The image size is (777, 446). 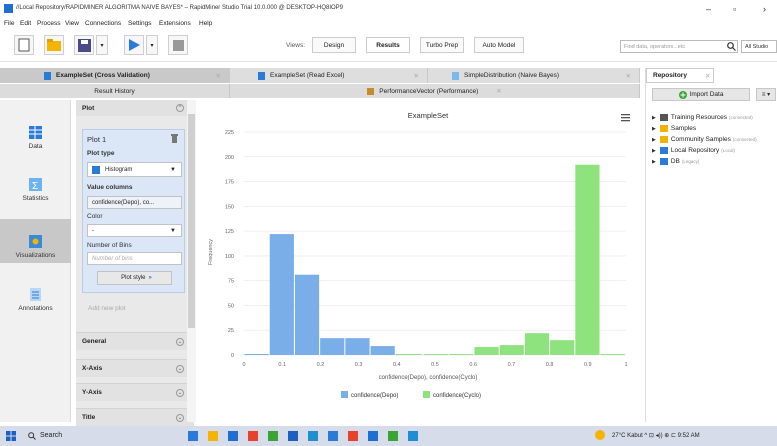 I want to click on nav-data: Data, so click(x=35, y=132).